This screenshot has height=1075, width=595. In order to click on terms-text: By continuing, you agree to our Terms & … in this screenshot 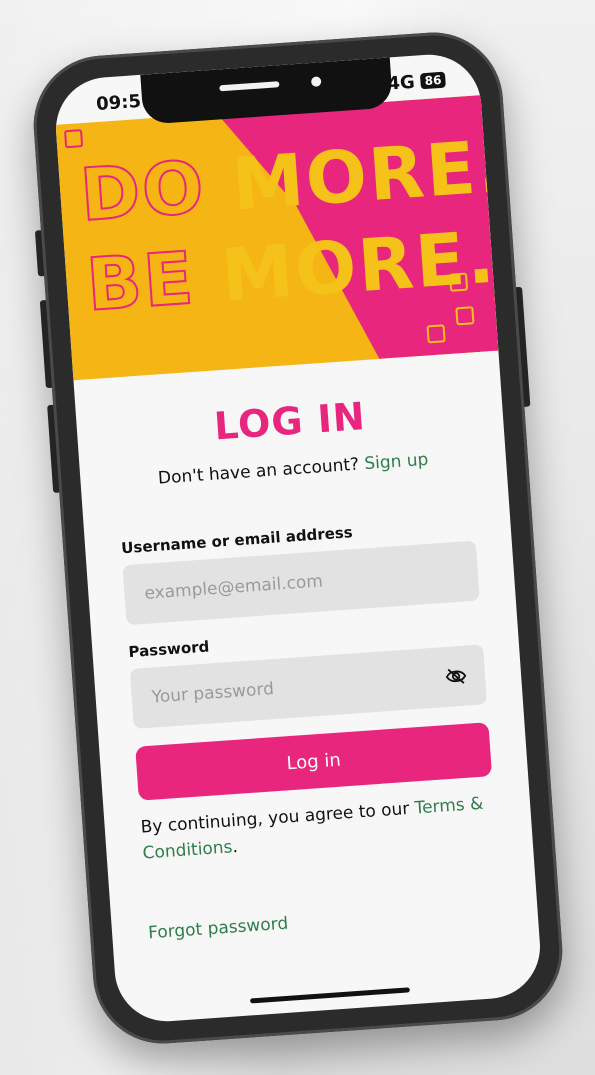, I will do `click(317, 828)`.